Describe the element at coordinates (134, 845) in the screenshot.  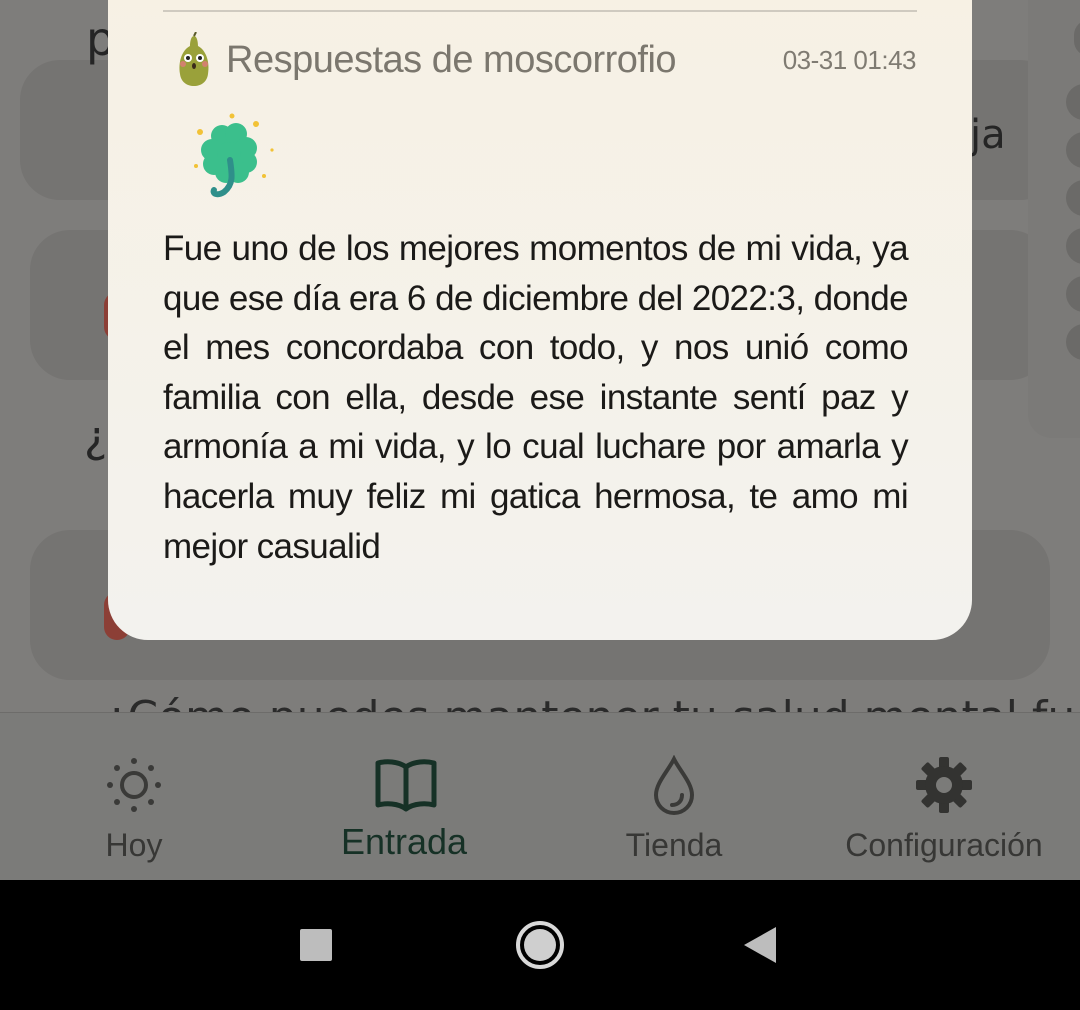
I see `nav-label: Hoy` at that location.